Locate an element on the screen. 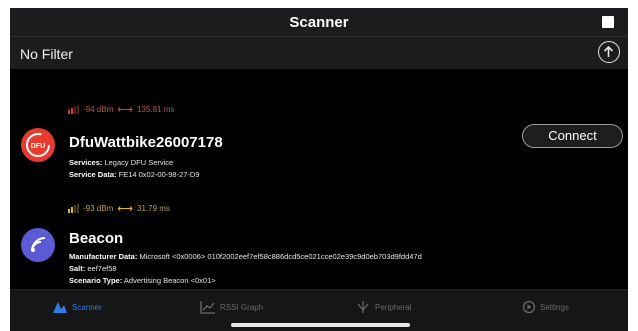 The image size is (638, 331). connect-button: Connect is located at coordinates (572, 136).